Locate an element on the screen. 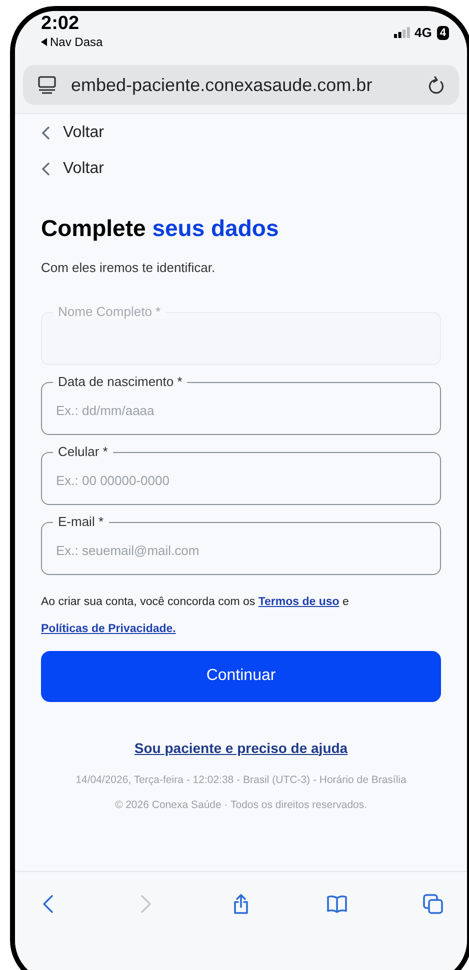  network-label: 4G is located at coordinates (423, 33).